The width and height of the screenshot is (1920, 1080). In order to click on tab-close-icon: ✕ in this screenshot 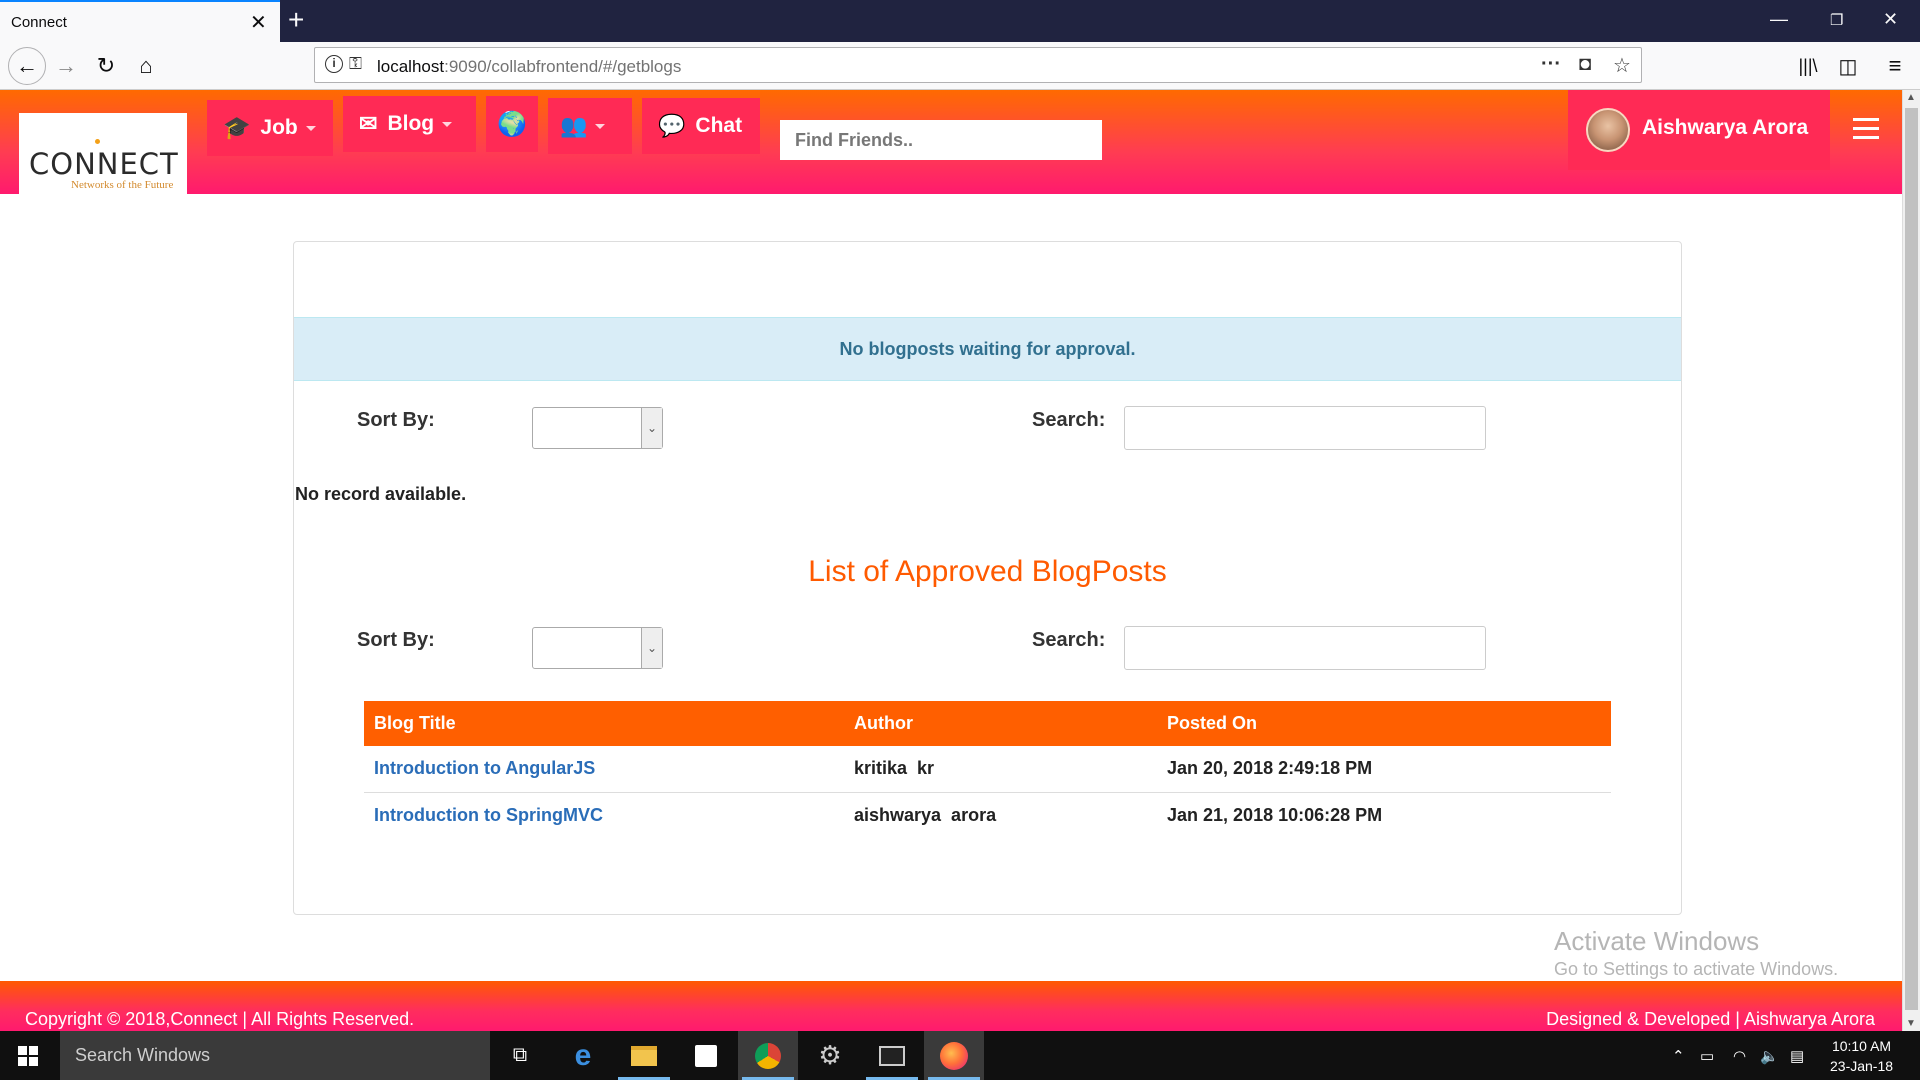, I will do `click(258, 22)`.